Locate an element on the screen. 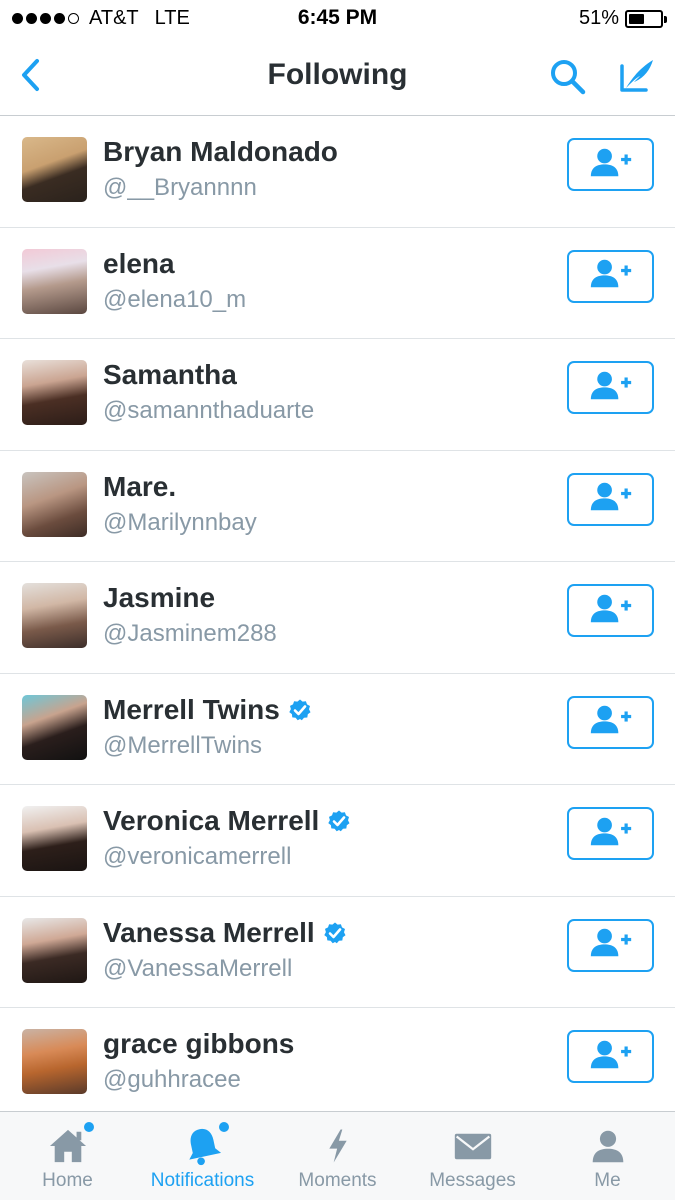 Image resolution: width=675 pixels, height=1200 pixels. tab-notifications: Notifications is located at coordinates (202, 1156).